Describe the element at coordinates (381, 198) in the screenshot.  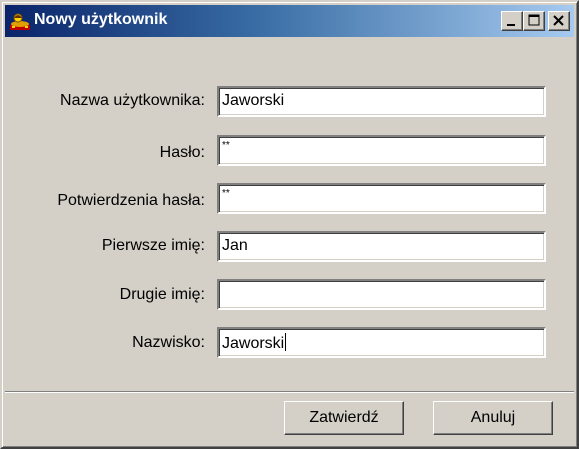
I see `confirm-password-field: **` at that location.